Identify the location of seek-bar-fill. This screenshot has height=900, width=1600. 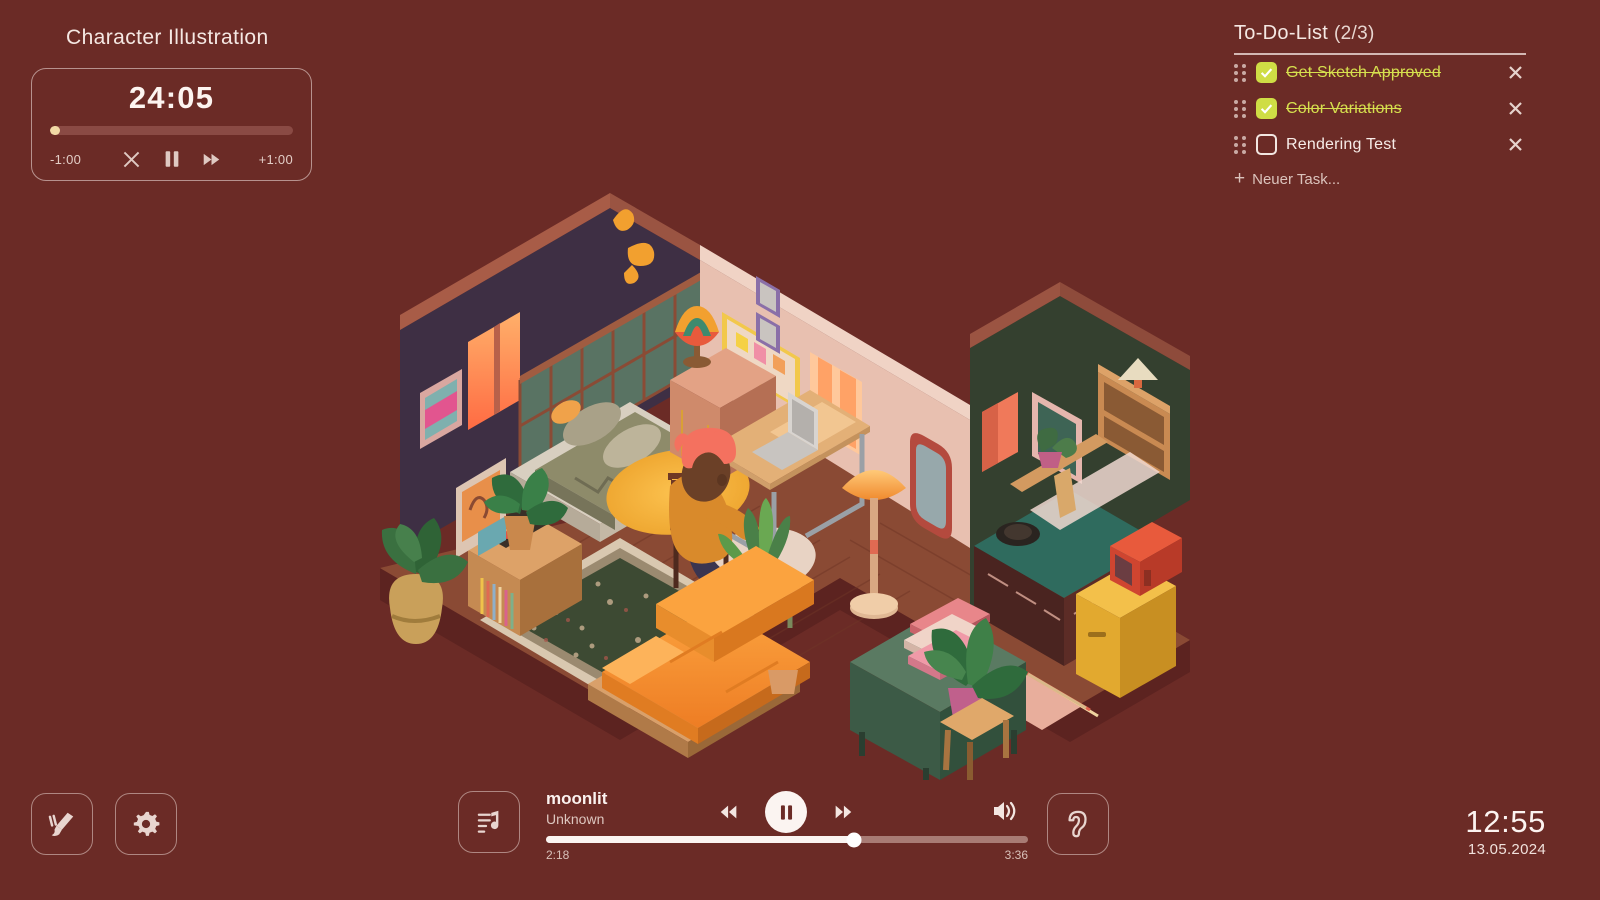
(700, 839).